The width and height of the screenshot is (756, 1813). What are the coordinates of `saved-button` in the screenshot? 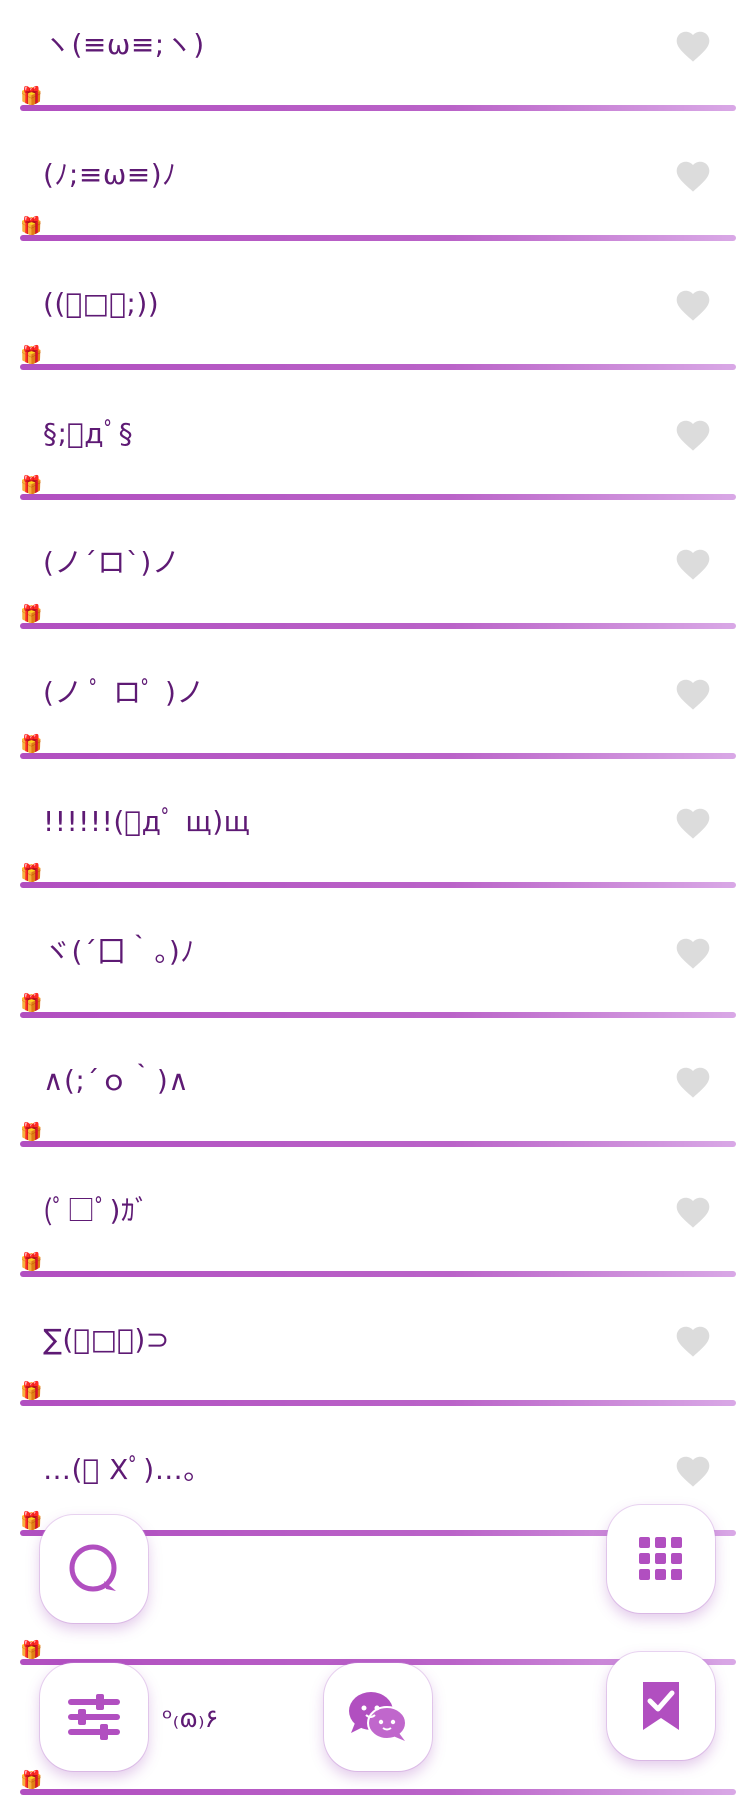 It's located at (661, 1706).